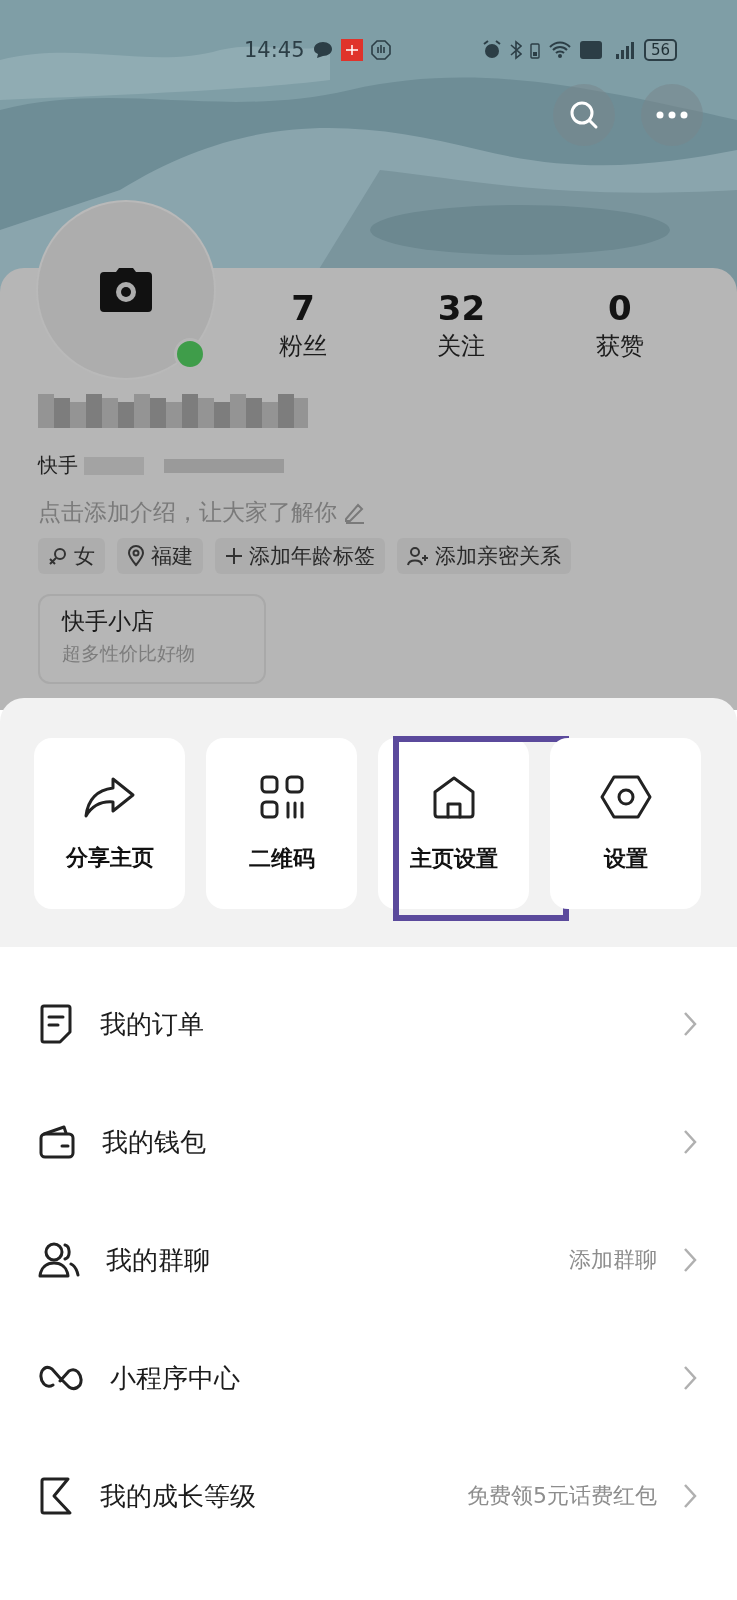 This screenshot has width=737, height=1600. I want to click on hand-icon, so click(380, 50).